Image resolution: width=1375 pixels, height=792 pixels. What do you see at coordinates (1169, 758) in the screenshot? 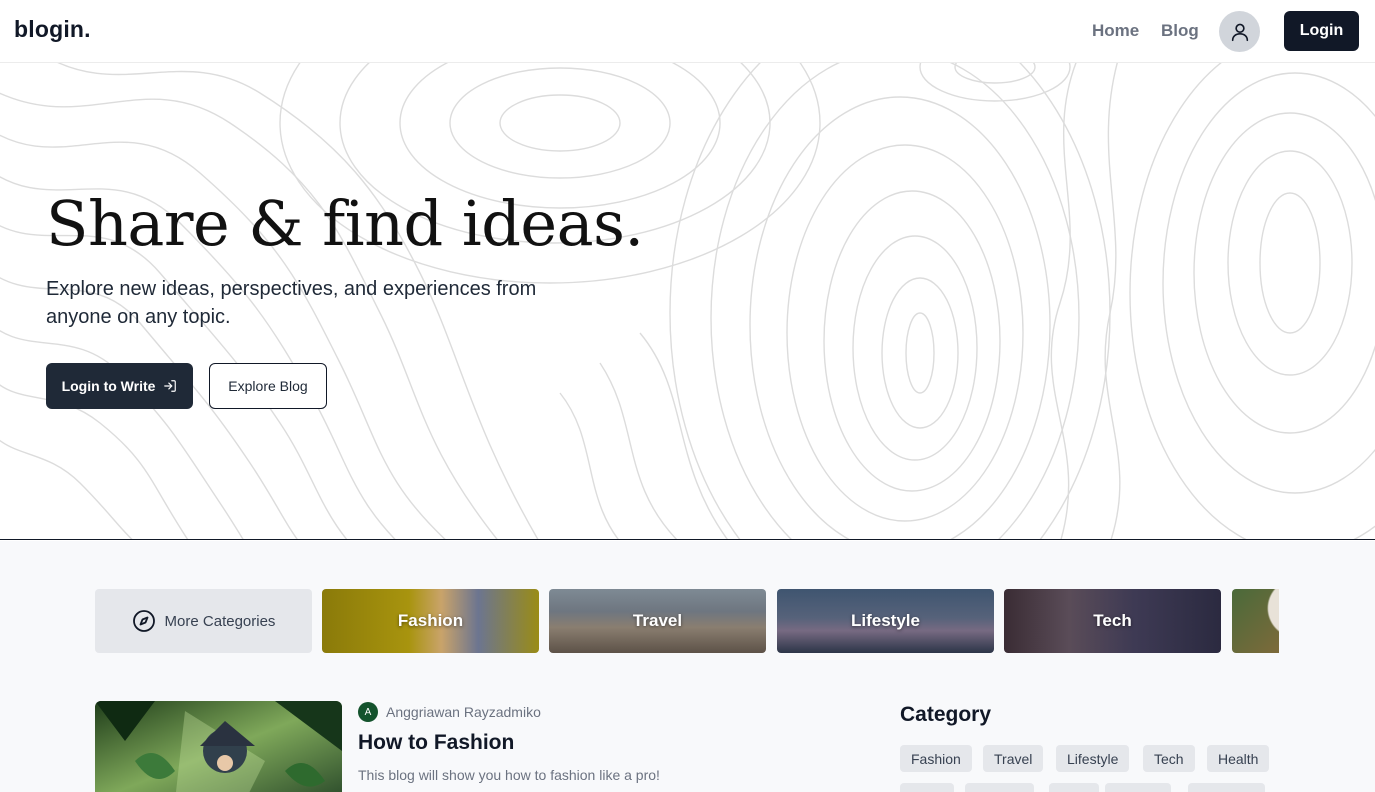
I see `category-chip: Tech` at bounding box center [1169, 758].